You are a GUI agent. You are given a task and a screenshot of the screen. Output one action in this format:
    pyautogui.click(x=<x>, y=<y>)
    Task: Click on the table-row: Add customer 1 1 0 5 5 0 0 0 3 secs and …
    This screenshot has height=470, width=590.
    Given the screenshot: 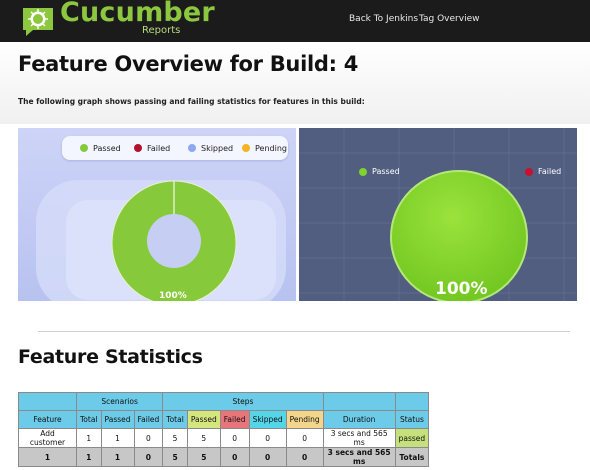 What is the action you would take?
    pyautogui.click(x=224, y=438)
    